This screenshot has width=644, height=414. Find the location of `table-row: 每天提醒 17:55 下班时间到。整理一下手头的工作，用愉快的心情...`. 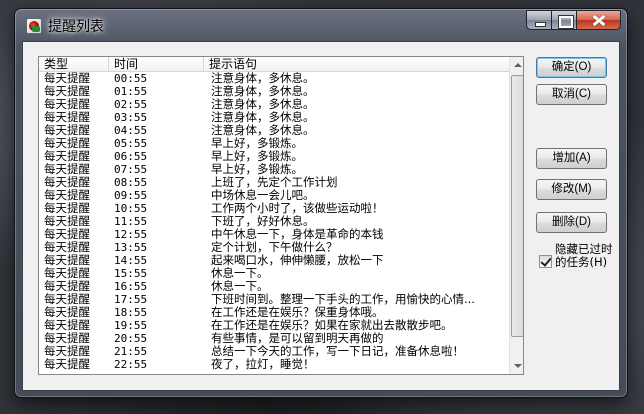

table-row: 每天提醒 17:55 下班时间到。整理一下手头的工作，用愉快的心情... is located at coordinates (274, 299).